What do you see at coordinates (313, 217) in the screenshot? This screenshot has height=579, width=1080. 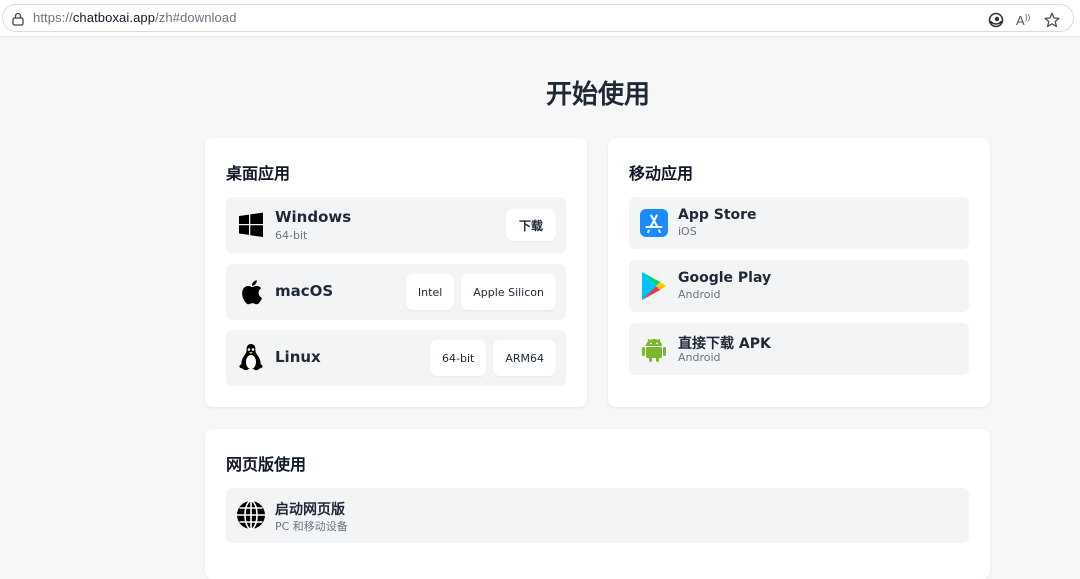 I see `windows-label: Windows` at bounding box center [313, 217].